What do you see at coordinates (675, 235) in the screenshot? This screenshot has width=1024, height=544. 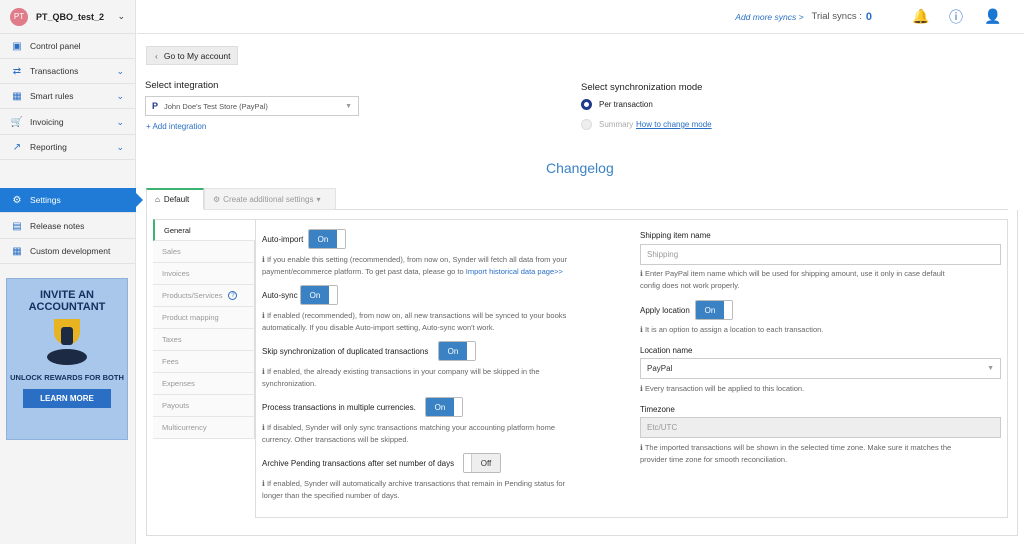 I see `shipping-item-label: Shipping item name` at bounding box center [675, 235].